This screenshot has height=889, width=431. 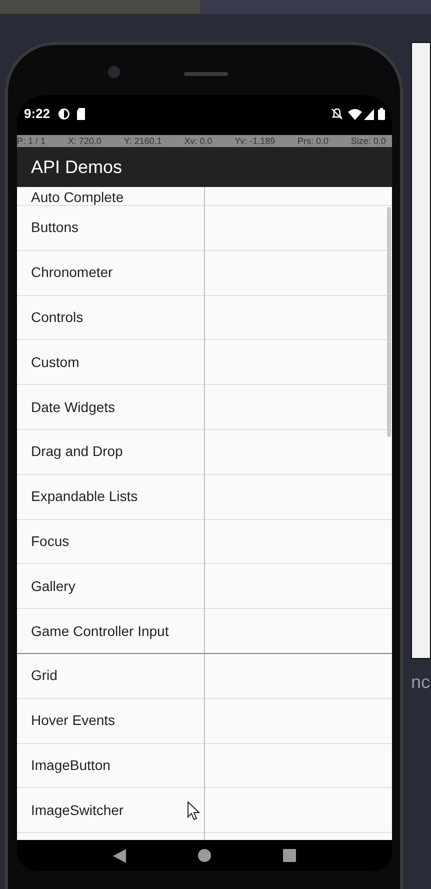 I want to click on list-item: Drag and Drop, so click(x=204, y=452).